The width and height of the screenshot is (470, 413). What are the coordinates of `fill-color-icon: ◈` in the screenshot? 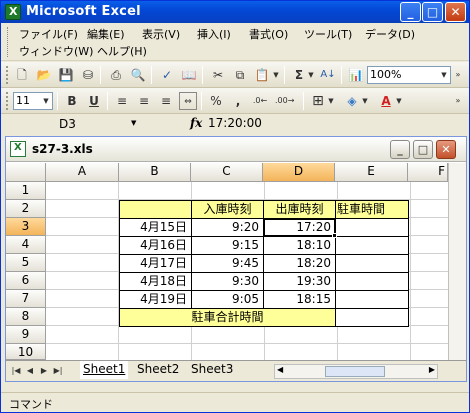 It's located at (352, 101).